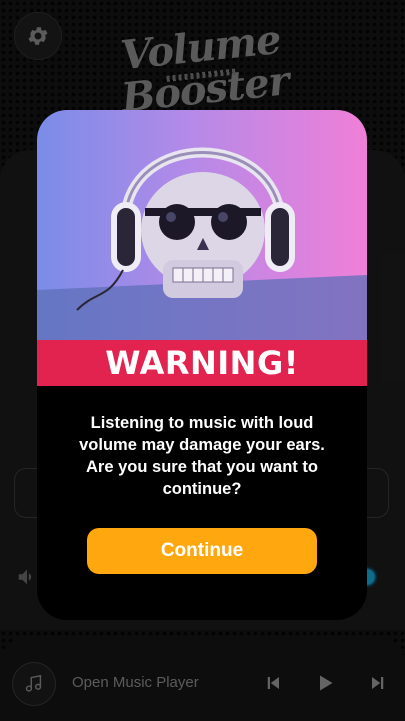 This screenshot has width=405, height=721. What do you see at coordinates (202, 551) in the screenshot?
I see `continue-button: Continue` at bounding box center [202, 551].